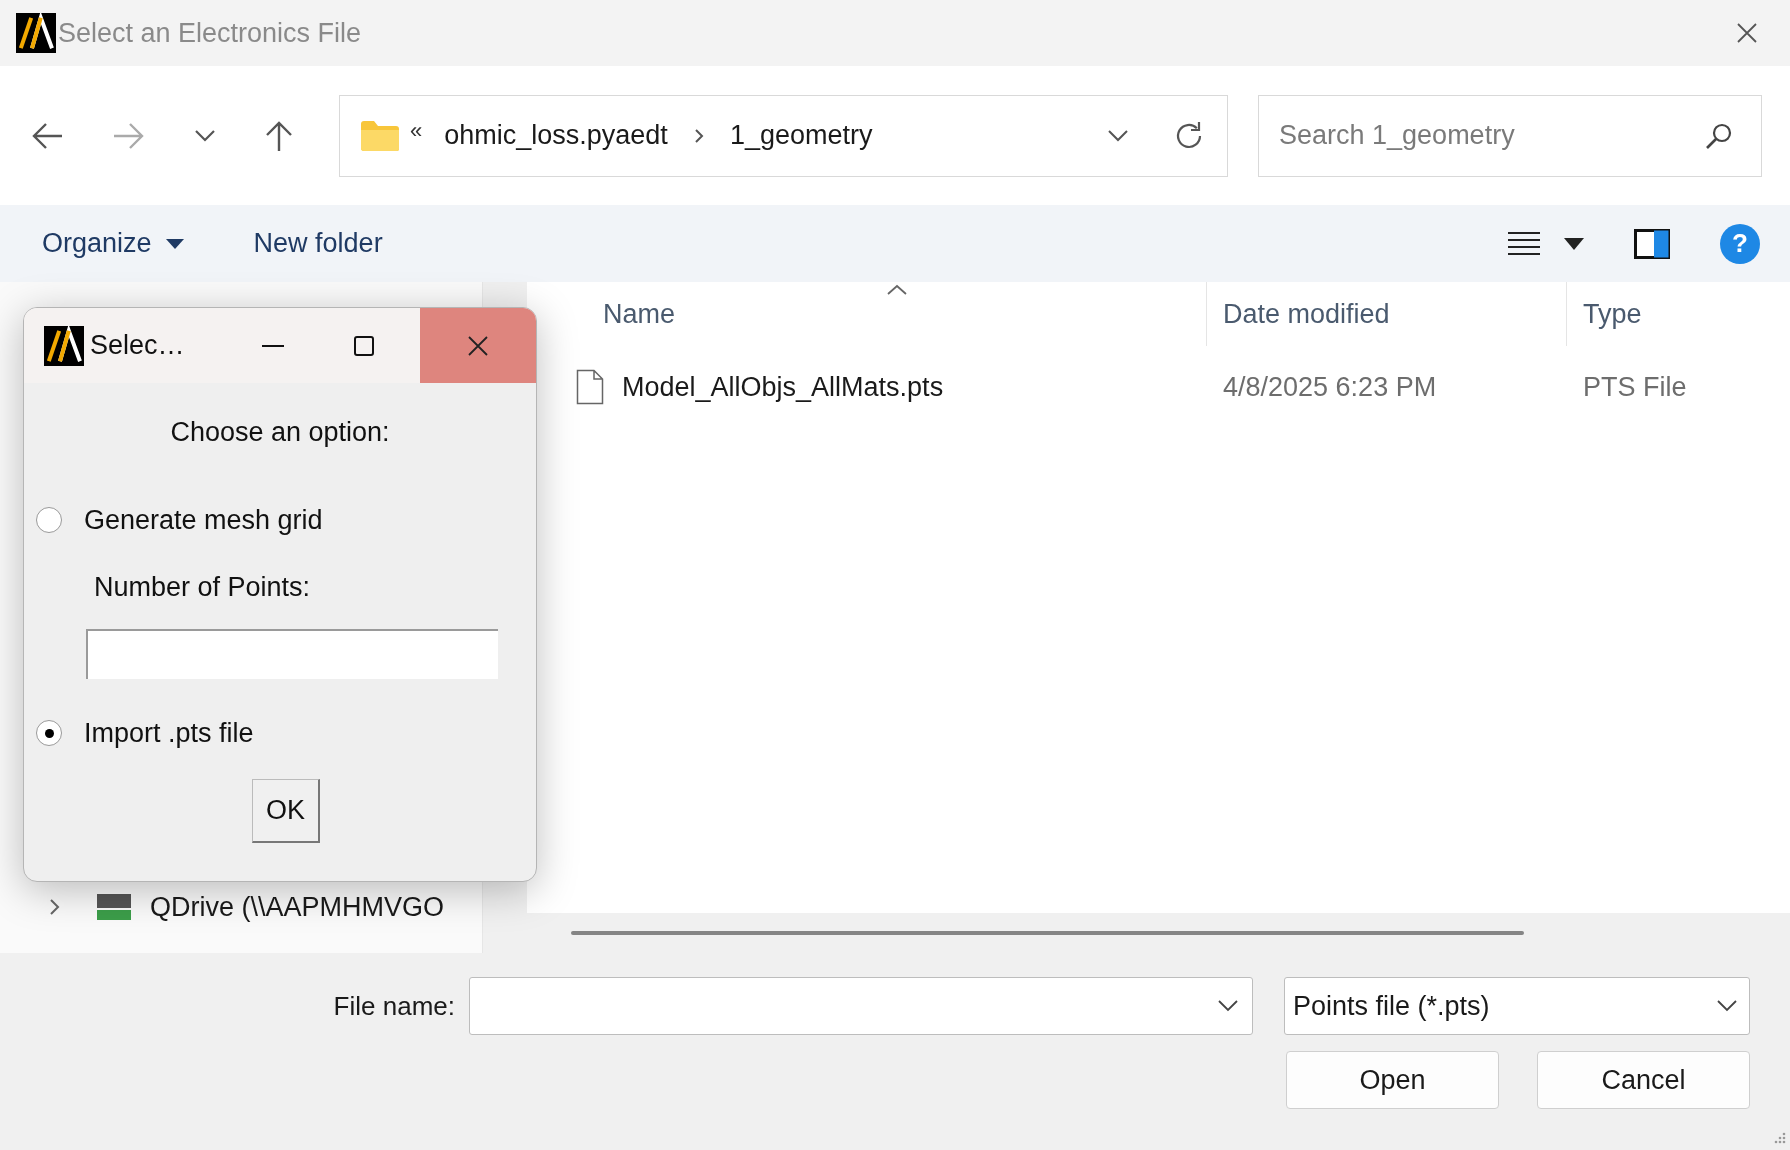  Describe the element at coordinates (113, 243) in the screenshot. I see `organize-button: Organize` at that location.